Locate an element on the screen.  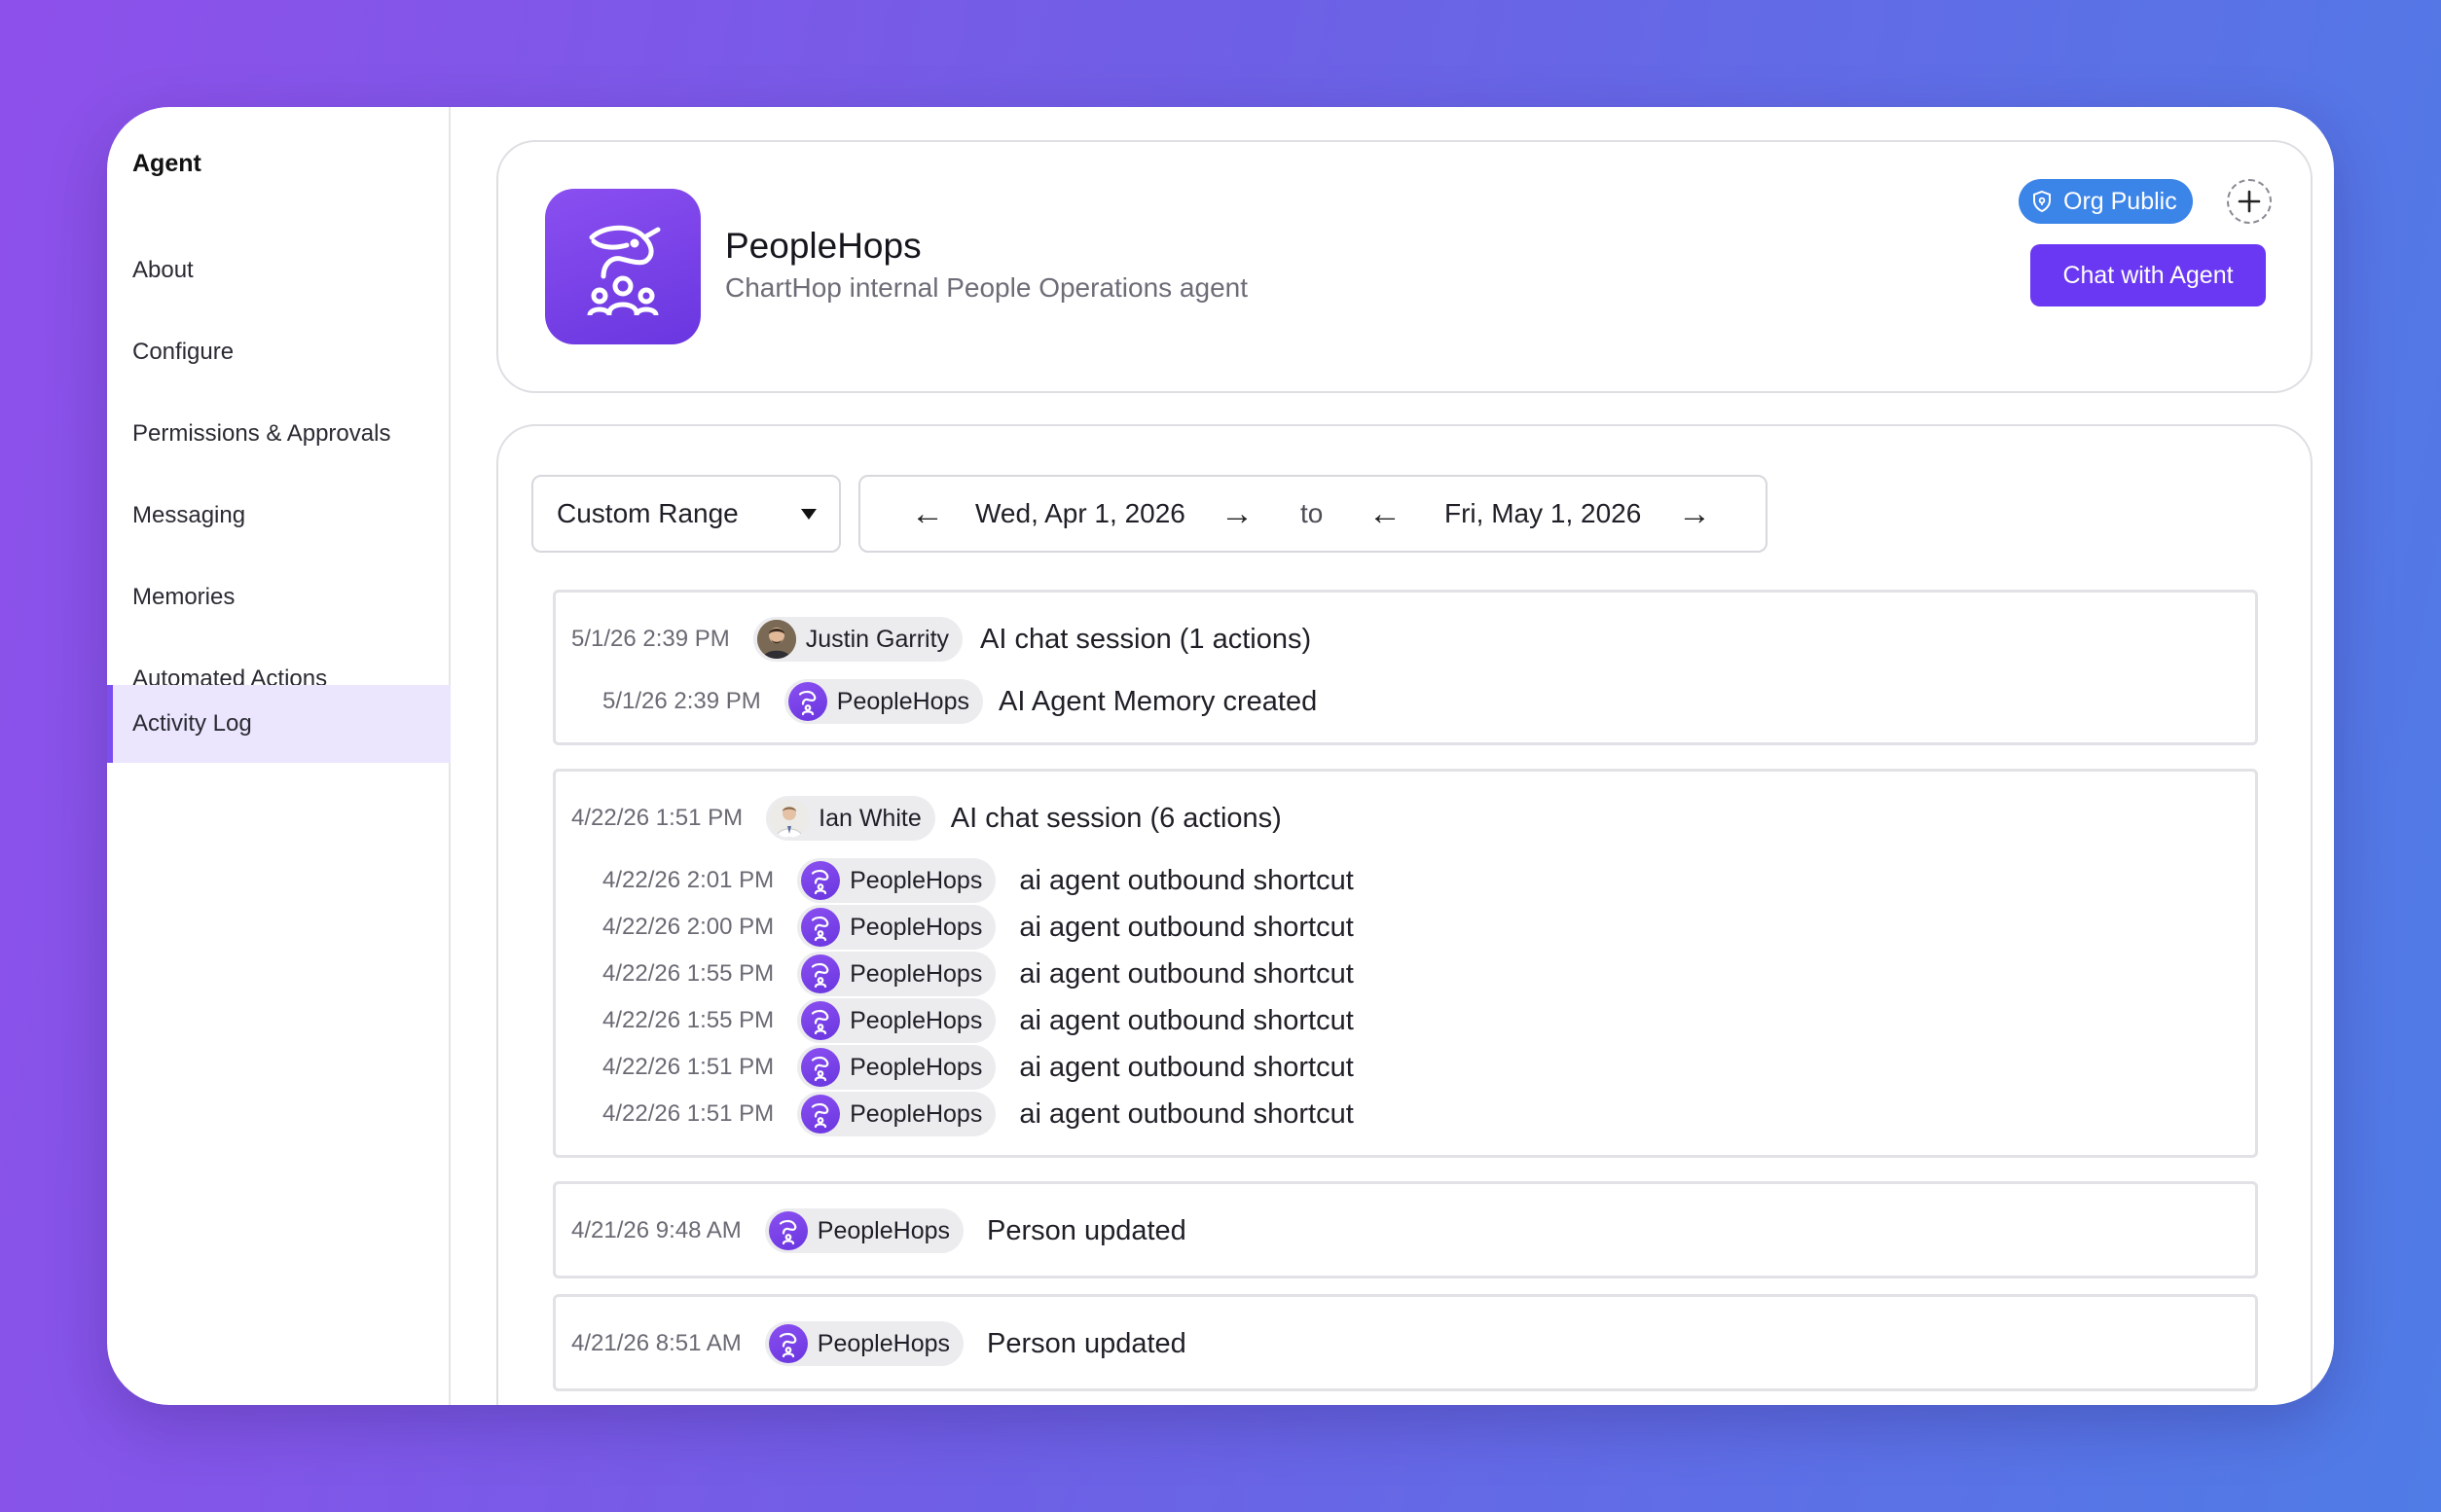
log-action: AI Agent Memory created is located at coordinates (1158, 701).